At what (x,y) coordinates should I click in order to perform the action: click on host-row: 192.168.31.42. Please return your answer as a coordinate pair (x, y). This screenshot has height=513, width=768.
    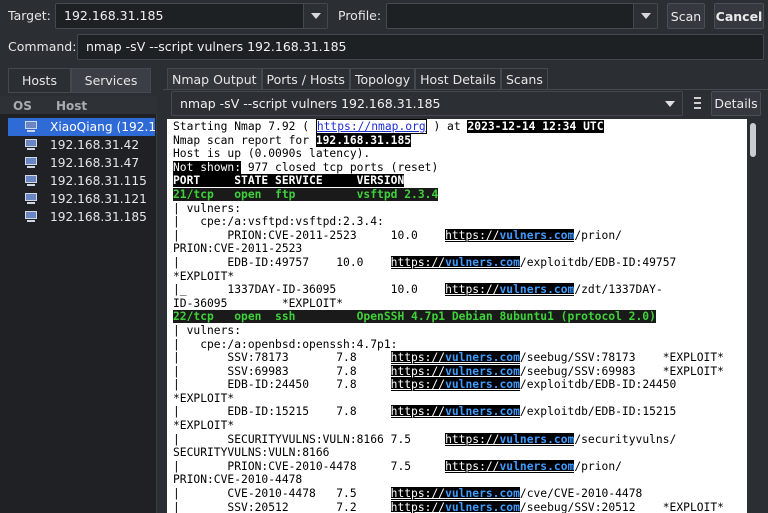
    Looking at the image, I should click on (81, 145).